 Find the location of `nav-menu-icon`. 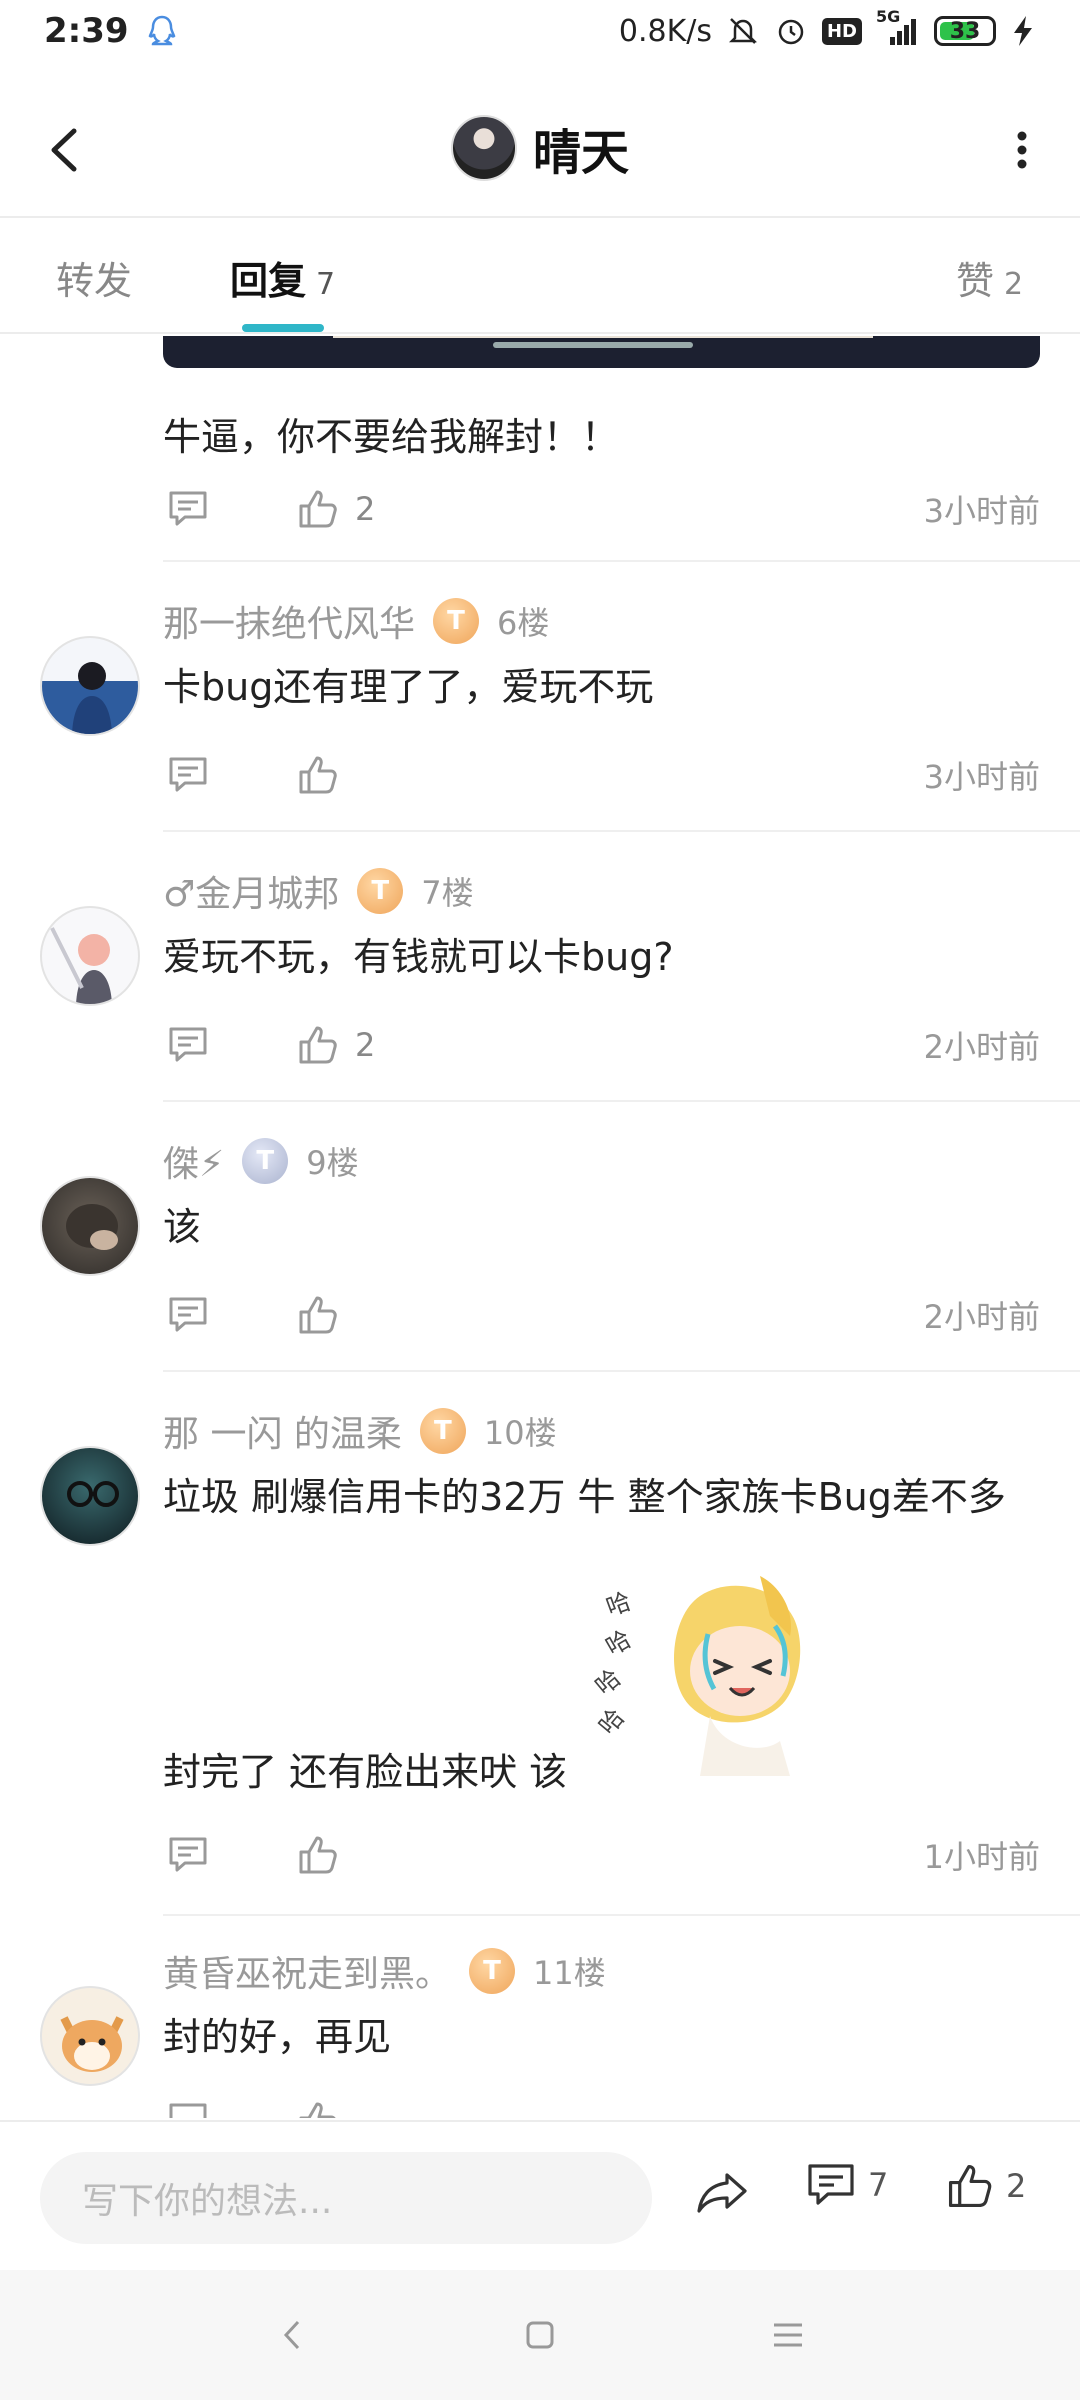

nav-menu-icon is located at coordinates (788, 2335).